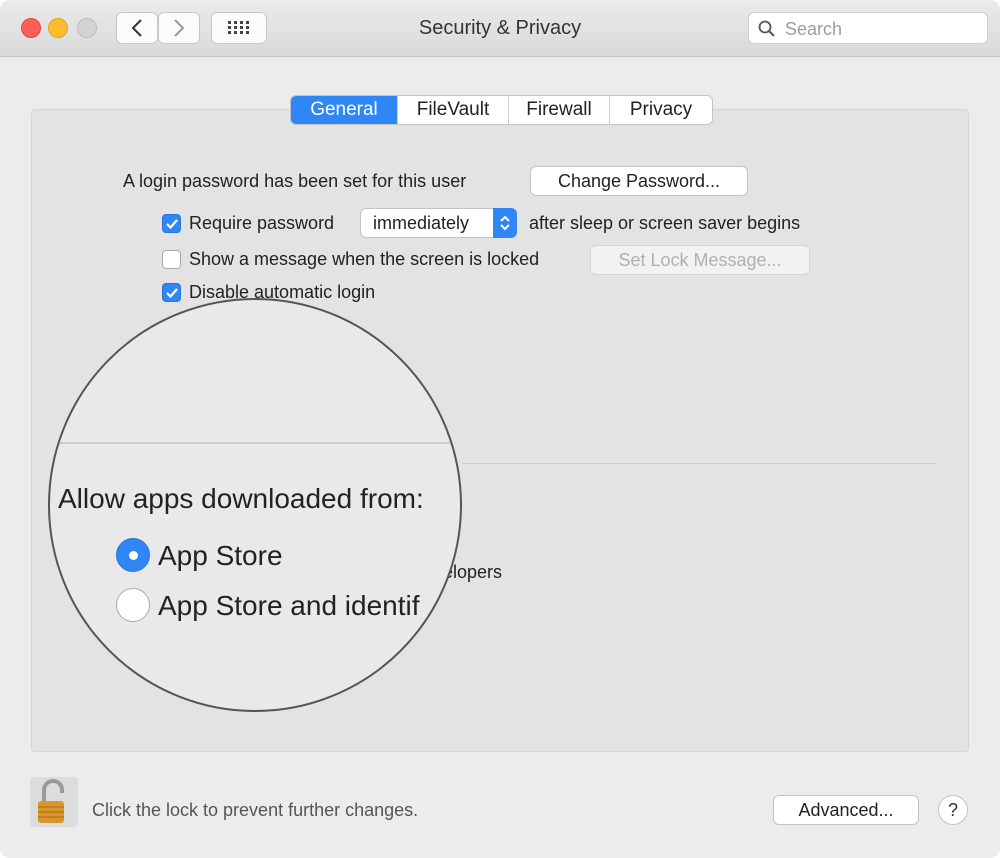 The image size is (1000, 858). I want to click on close-window-button, so click(31, 28).